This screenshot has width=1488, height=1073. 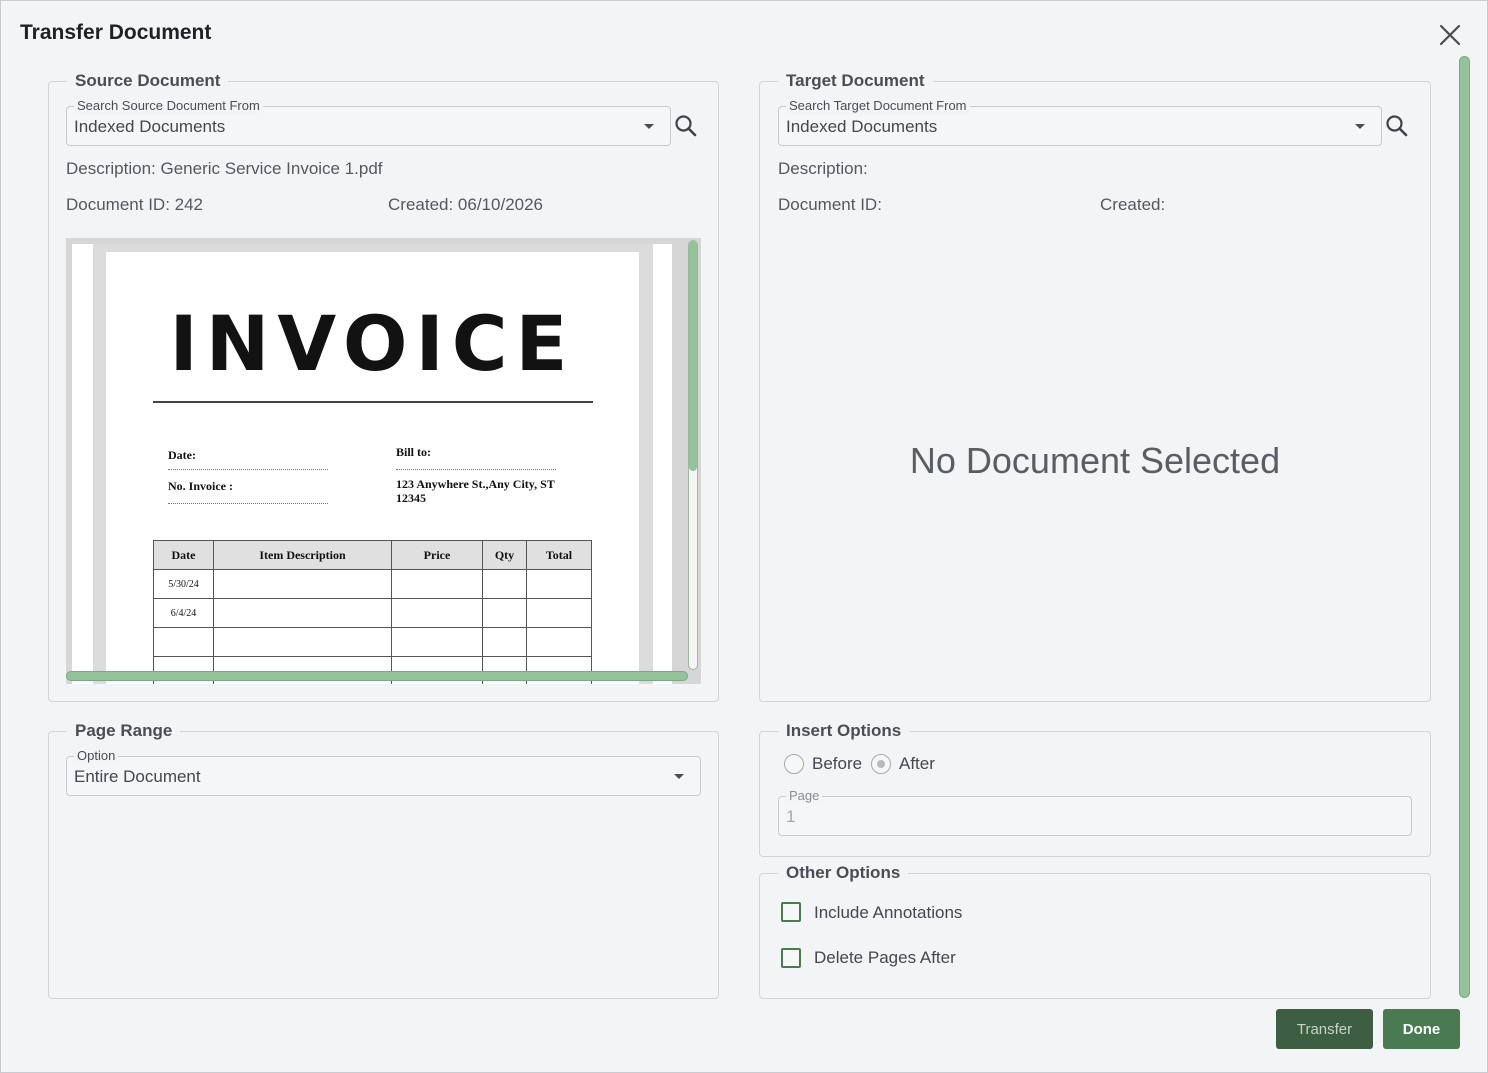 What do you see at coordinates (116, 32) in the screenshot?
I see `dialog-title: Transfer Document` at bounding box center [116, 32].